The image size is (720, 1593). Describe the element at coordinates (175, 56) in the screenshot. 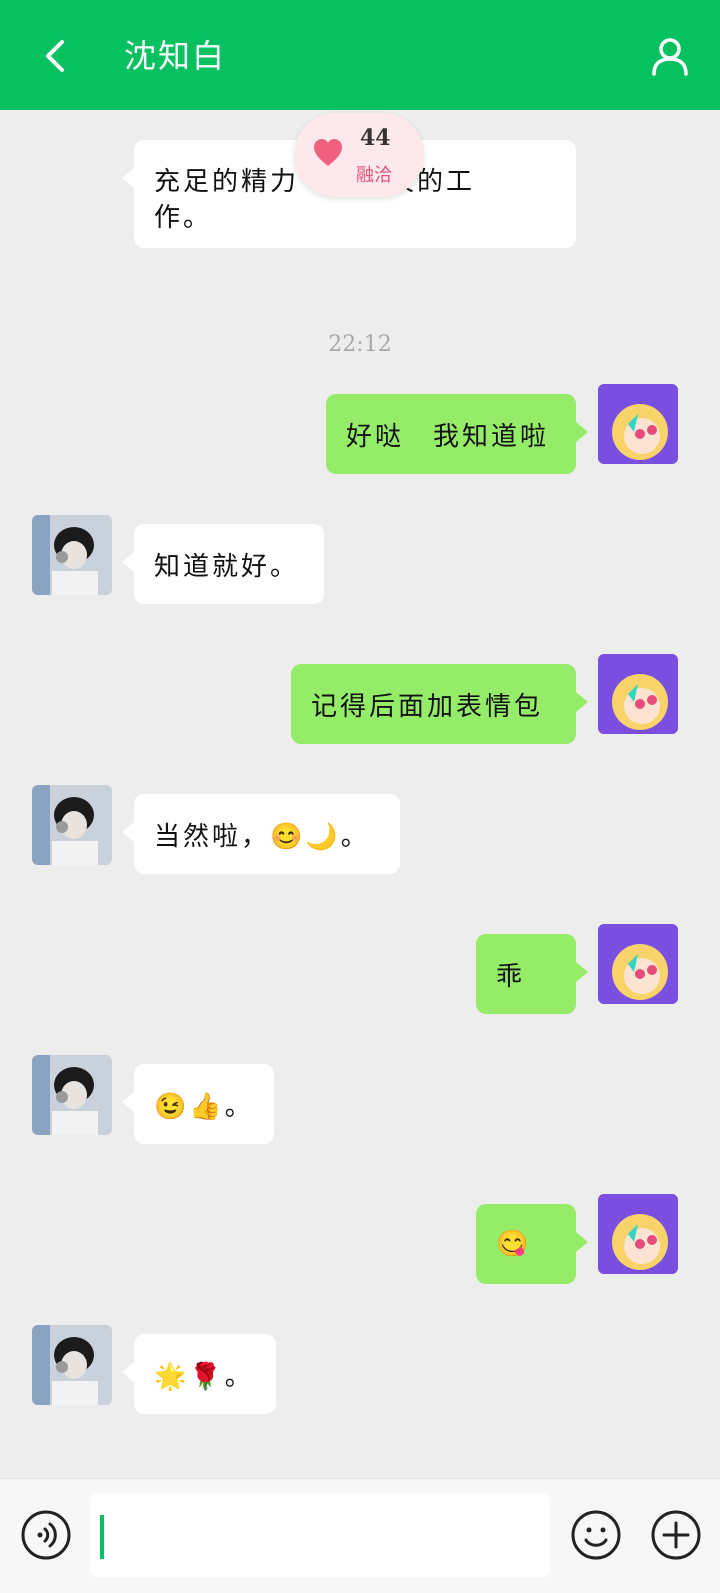

I see `contact-name: 沈知白` at that location.